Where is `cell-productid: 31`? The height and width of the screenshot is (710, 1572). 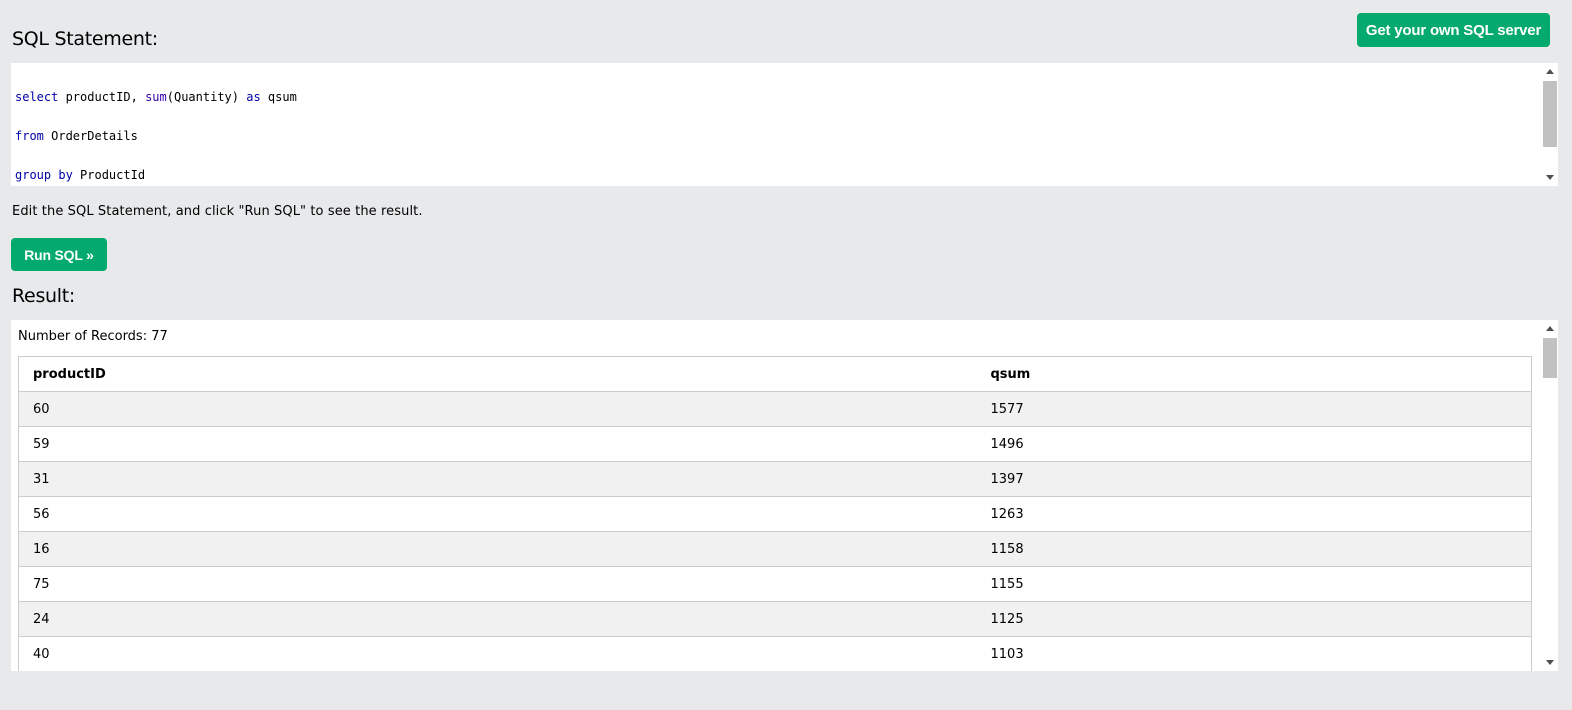
cell-productid: 31 is located at coordinates (497, 479).